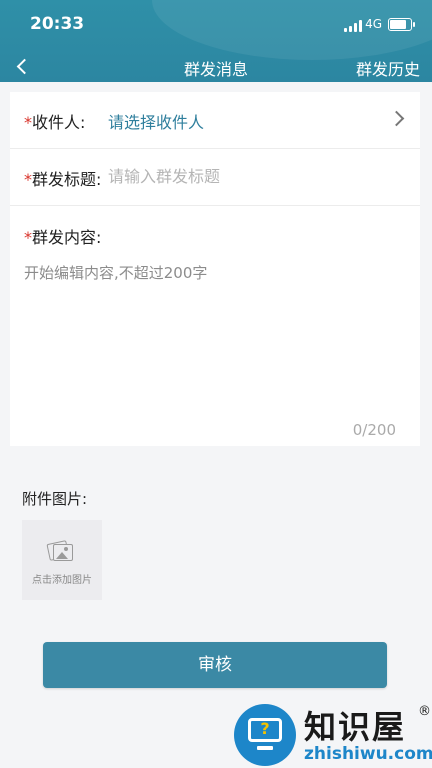 The width and height of the screenshot is (432, 768). What do you see at coordinates (388, 68) in the screenshot?
I see `history-button: 群发历史` at bounding box center [388, 68].